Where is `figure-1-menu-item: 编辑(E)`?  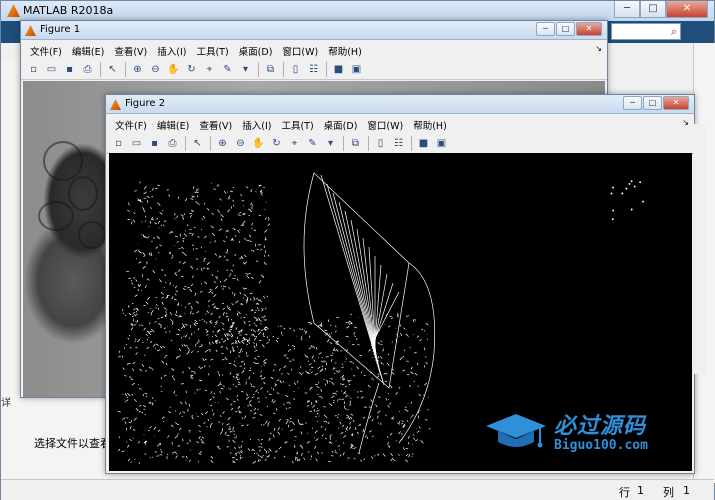 figure-1-menu-item: 编辑(E) is located at coordinates (88, 50).